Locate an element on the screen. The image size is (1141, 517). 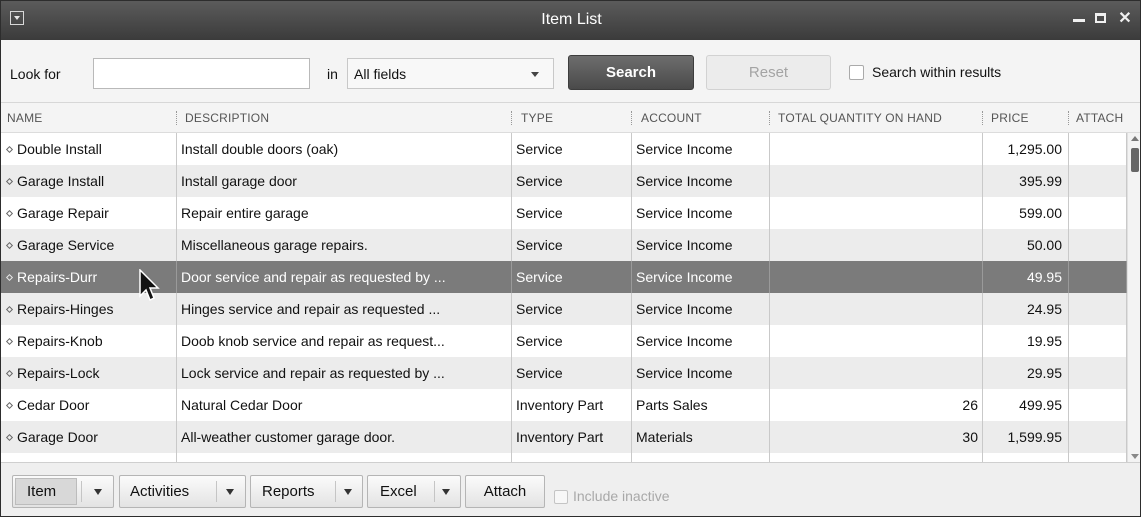
minimize-icon is located at coordinates (1079, 19).